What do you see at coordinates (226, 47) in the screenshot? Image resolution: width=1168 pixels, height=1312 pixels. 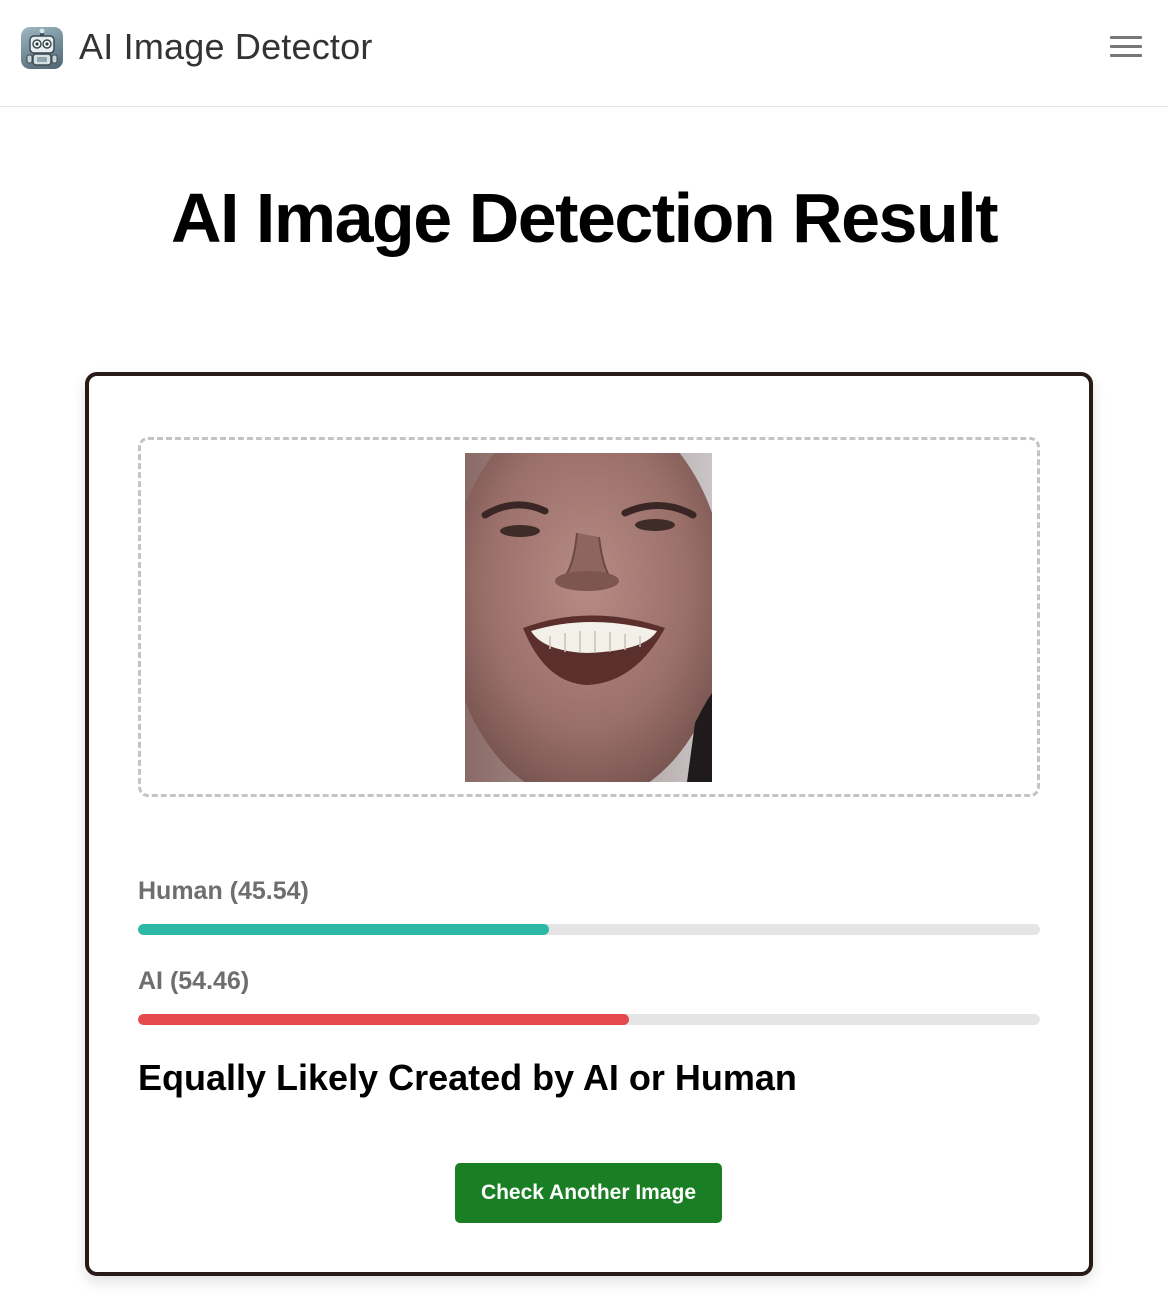 I see `app-title: AI Image Detector` at bounding box center [226, 47].